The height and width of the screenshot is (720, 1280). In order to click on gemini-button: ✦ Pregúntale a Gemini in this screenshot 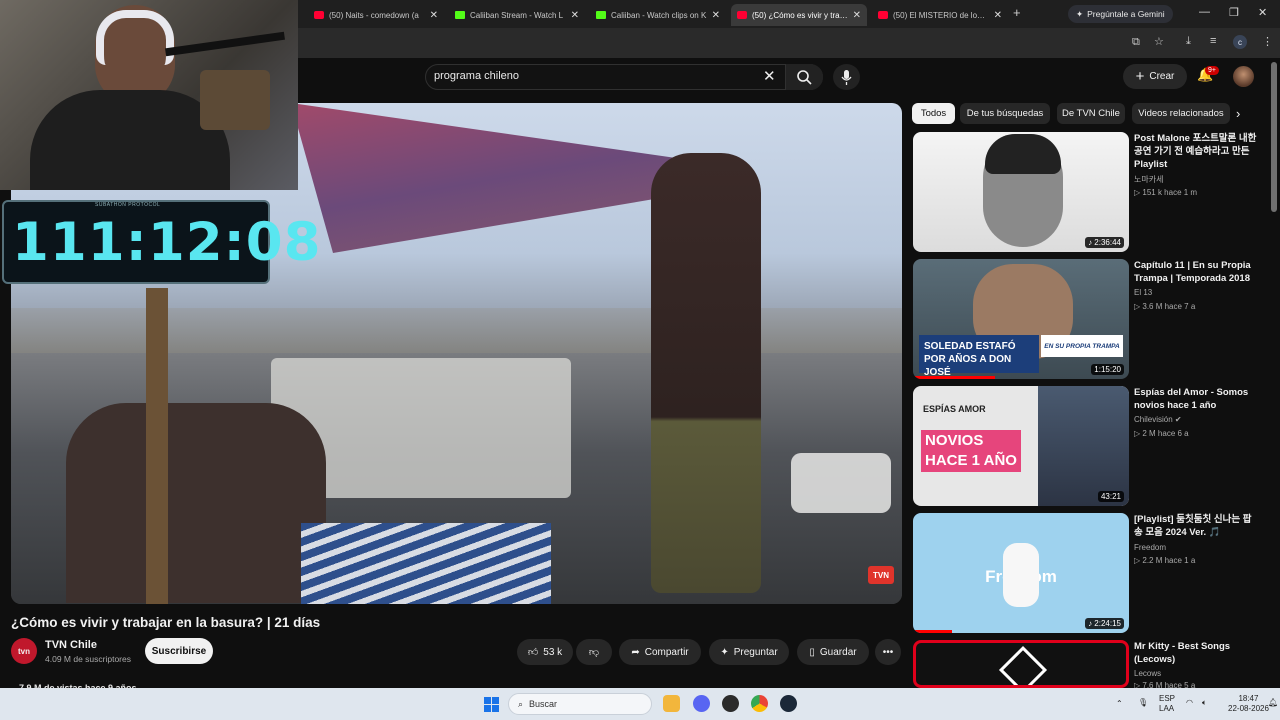, I will do `click(1120, 14)`.